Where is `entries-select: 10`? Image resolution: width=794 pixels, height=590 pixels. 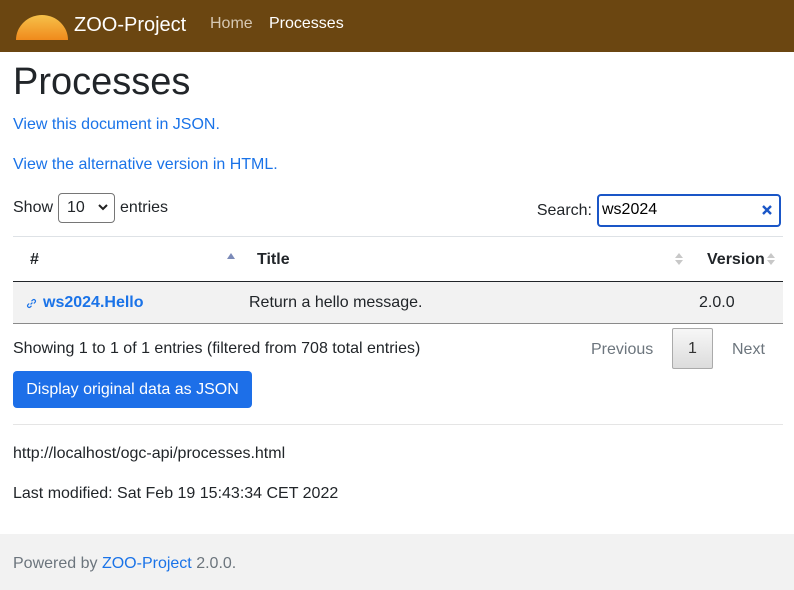
entries-select: 10 is located at coordinates (87, 208).